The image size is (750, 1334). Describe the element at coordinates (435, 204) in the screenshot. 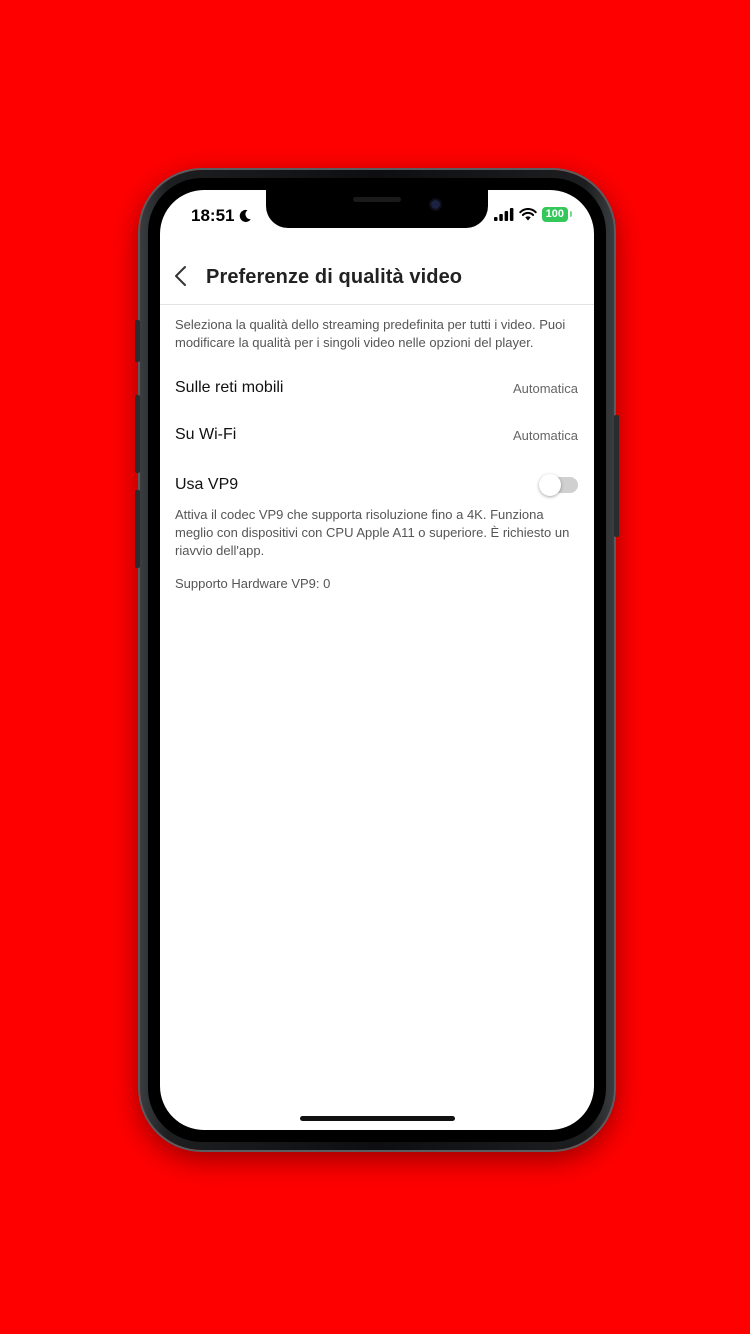

I see `camera-icon` at that location.